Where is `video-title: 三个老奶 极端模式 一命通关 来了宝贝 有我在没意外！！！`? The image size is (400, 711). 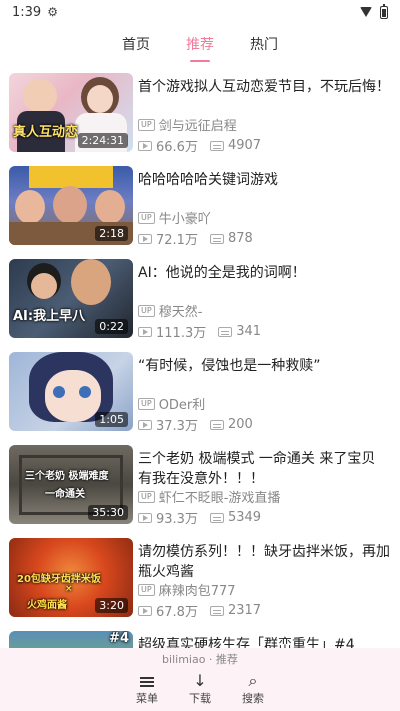
video-title: 三个老奶 极端模式 一命通关 来了宝贝 有我在没意外！！！ is located at coordinates (264, 469).